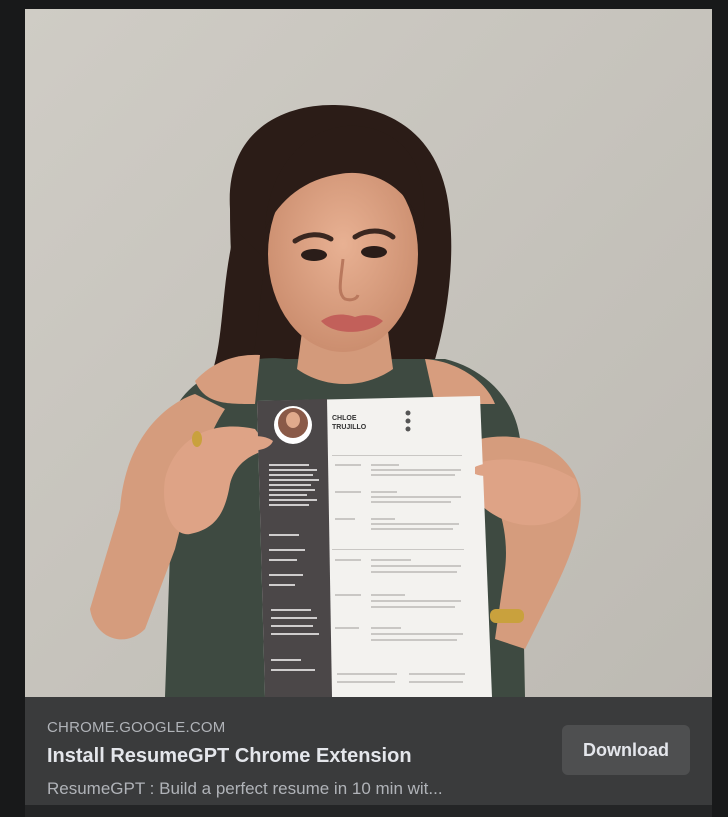  I want to click on ad-domain: CHROME.GOOGLE.COM, so click(136, 727).